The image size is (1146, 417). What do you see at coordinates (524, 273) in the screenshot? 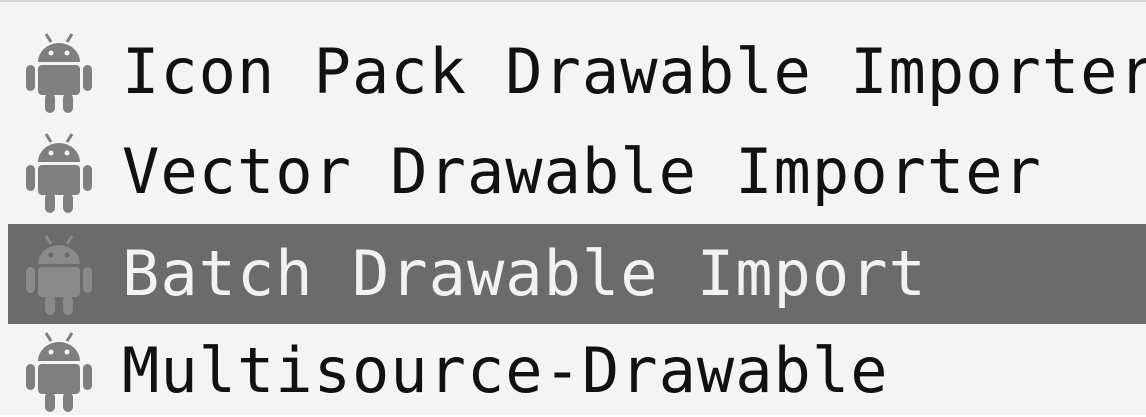
I see `menu-item-label: Batch Drawable Import` at bounding box center [524, 273].